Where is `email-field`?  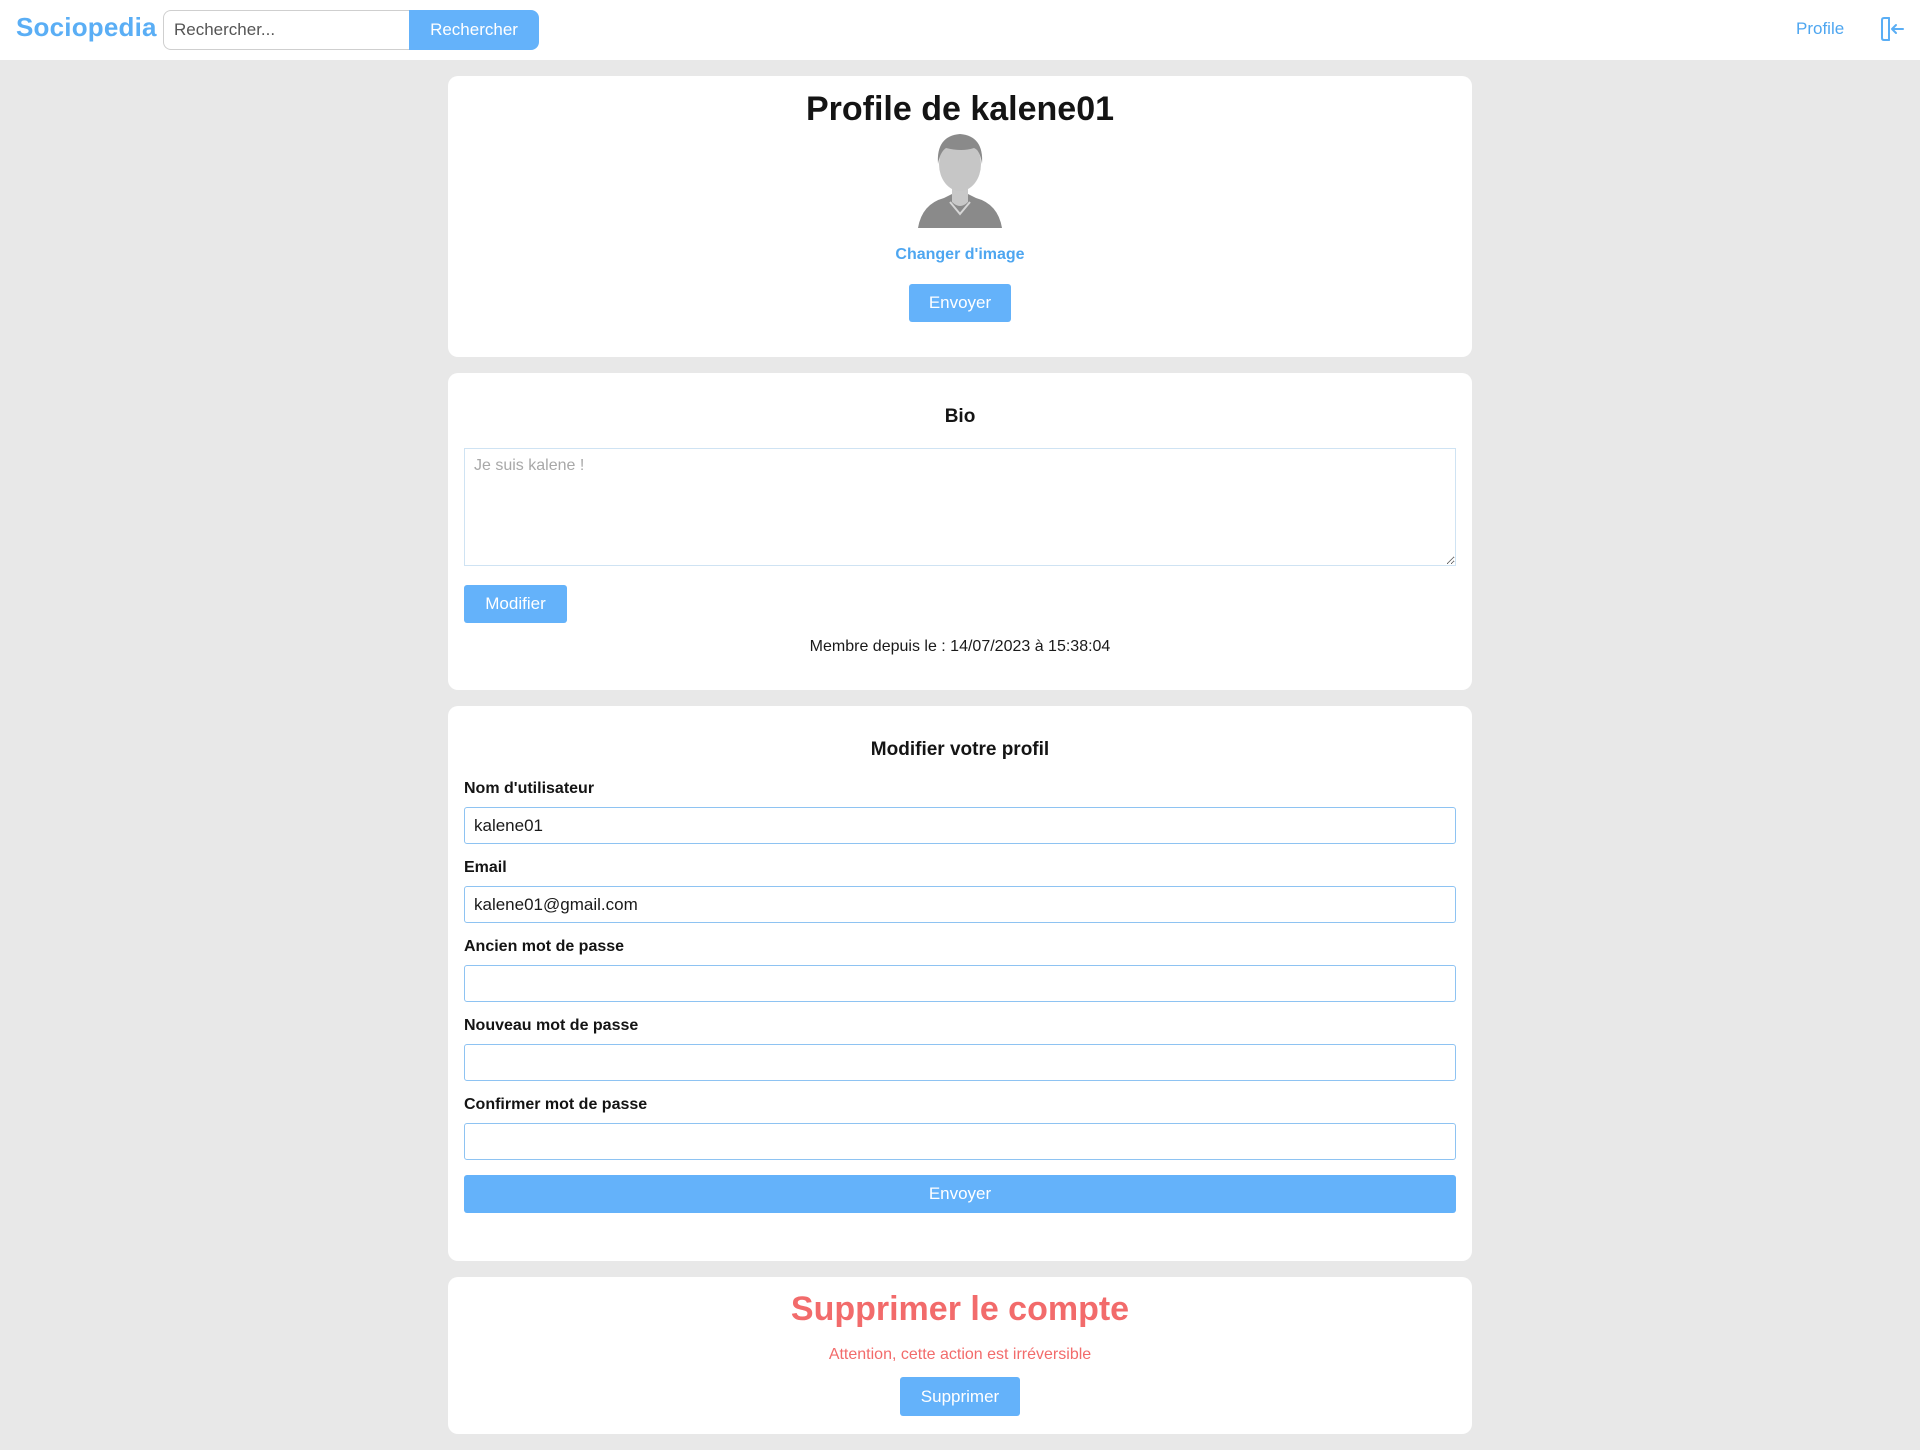 email-field is located at coordinates (960, 904).